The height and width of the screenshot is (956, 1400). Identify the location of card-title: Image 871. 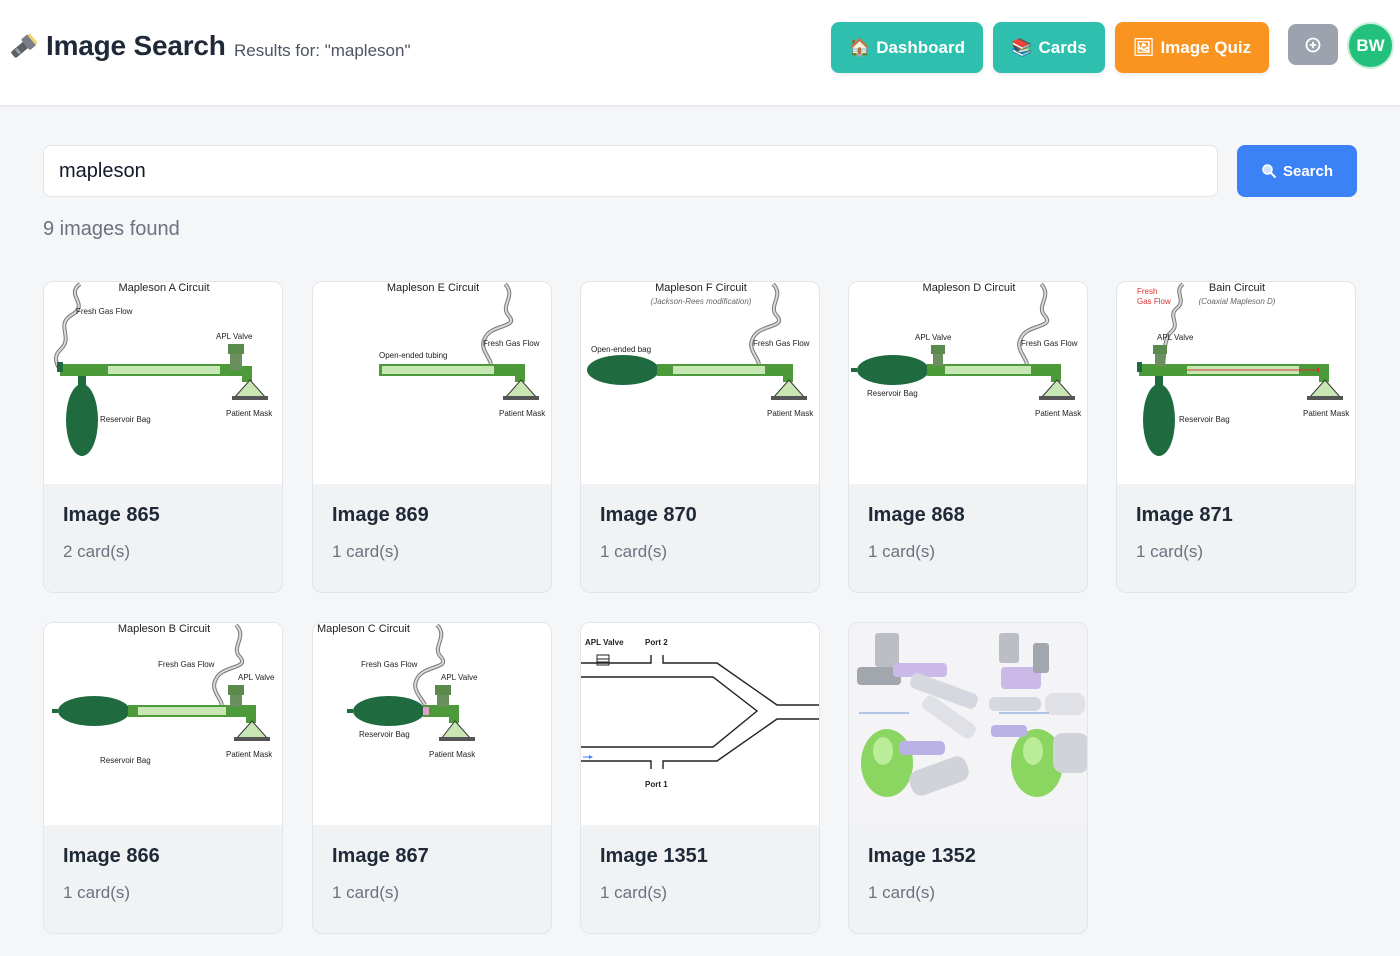
(1184, 515).